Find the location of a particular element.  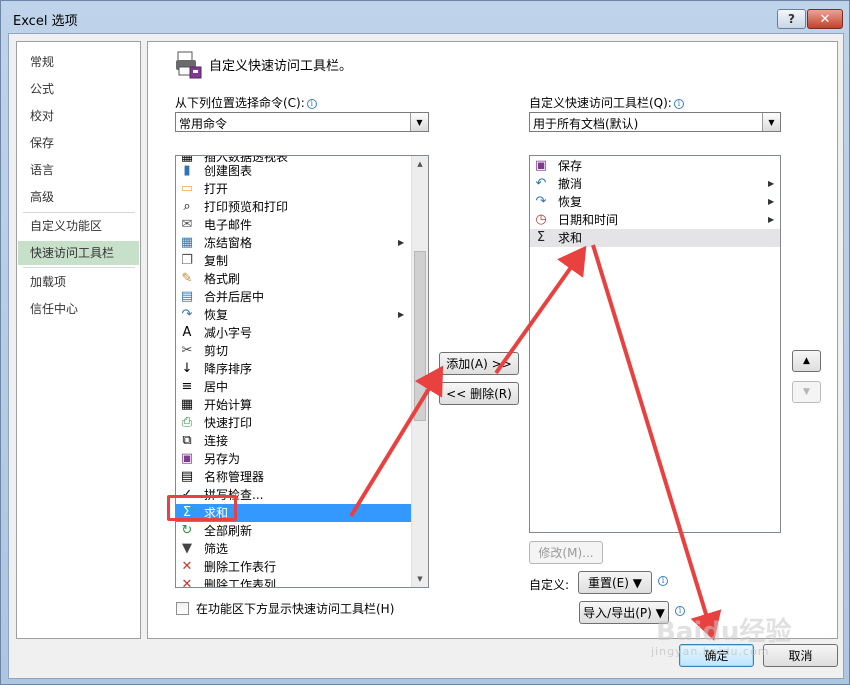

list-item: ▮ 创建图表 is located at coordinates (294, 171).